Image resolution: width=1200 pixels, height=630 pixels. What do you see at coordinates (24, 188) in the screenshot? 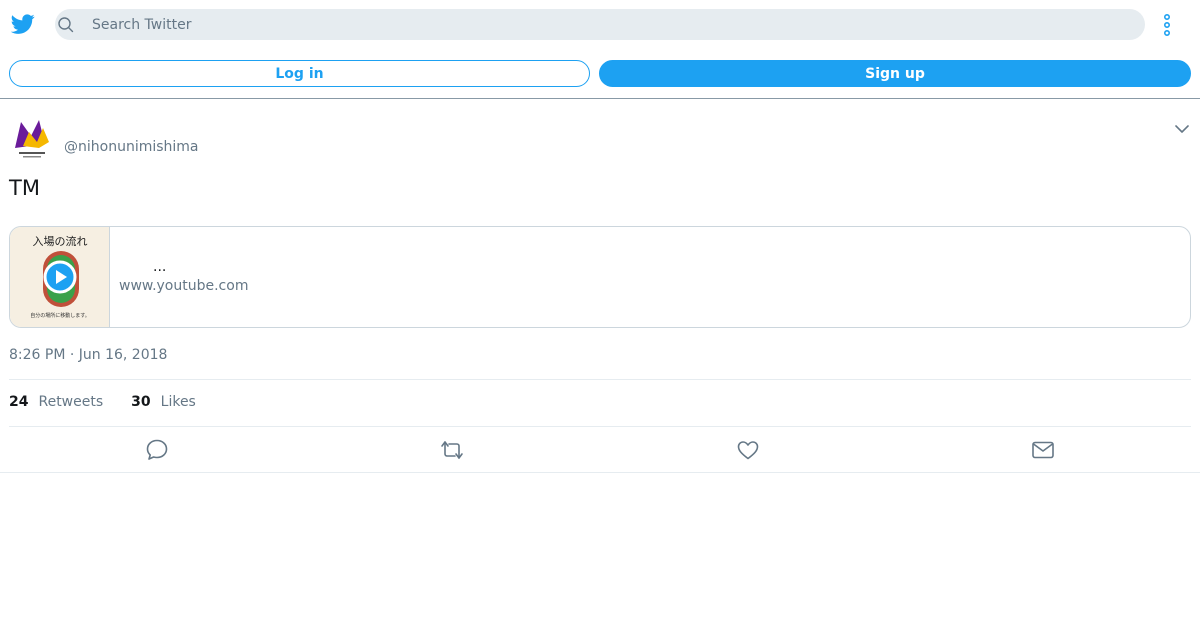
I see `tweet-text: TM` at bounding box center [24, 188].